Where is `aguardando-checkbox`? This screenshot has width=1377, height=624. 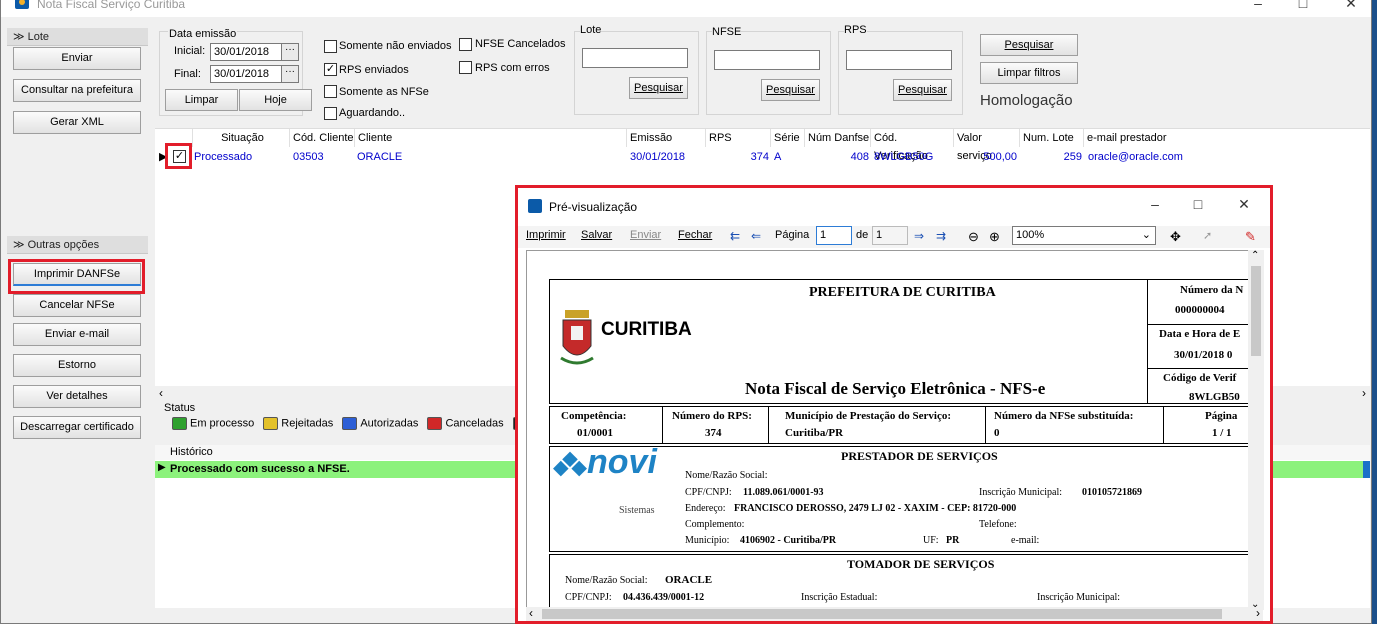
aguardando-checkbox is located at coordinates (330, 113).